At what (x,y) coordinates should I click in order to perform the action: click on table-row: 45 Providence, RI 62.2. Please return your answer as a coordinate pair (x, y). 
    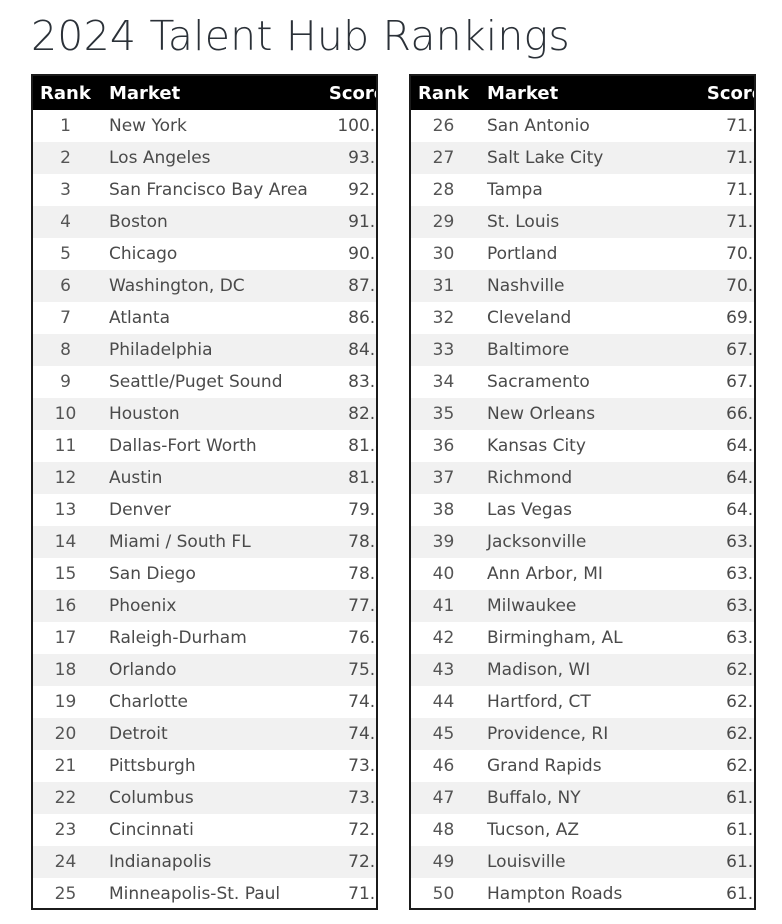
    Looking at the image, I should click on (582, 734).